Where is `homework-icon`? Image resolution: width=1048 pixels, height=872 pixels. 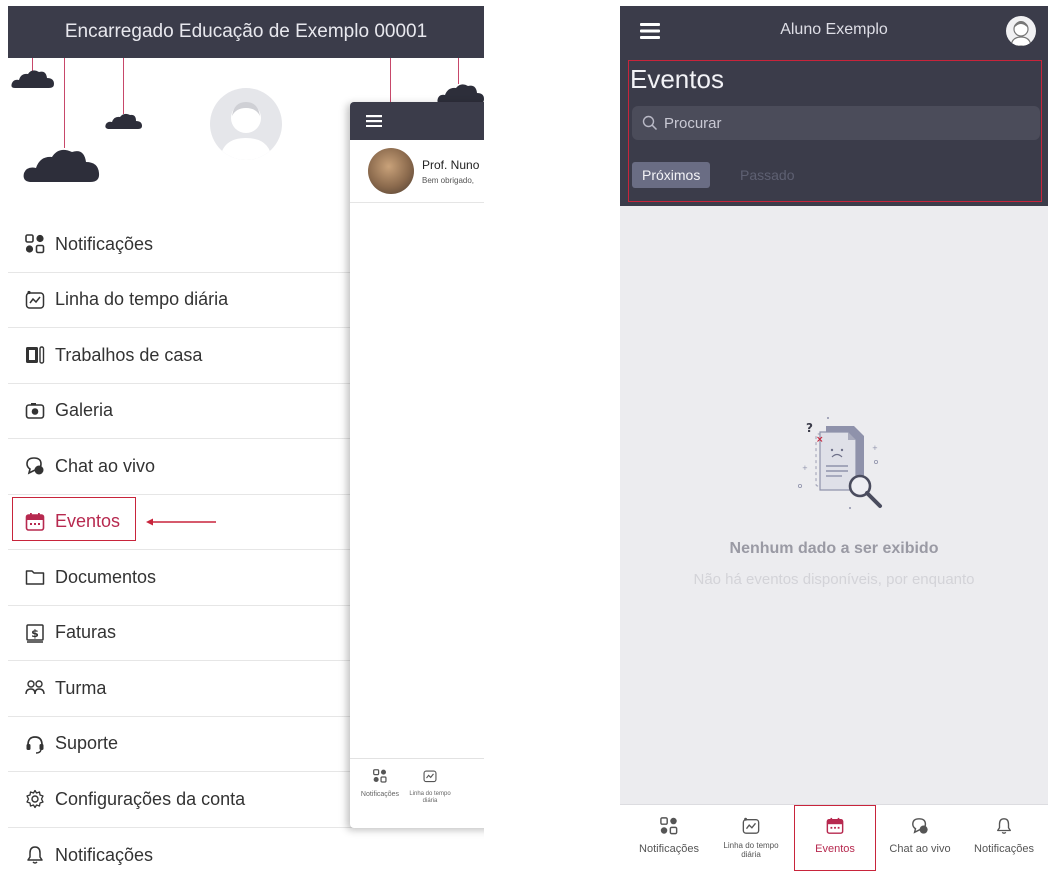 homework-icon is located at coordinates (35, 355).